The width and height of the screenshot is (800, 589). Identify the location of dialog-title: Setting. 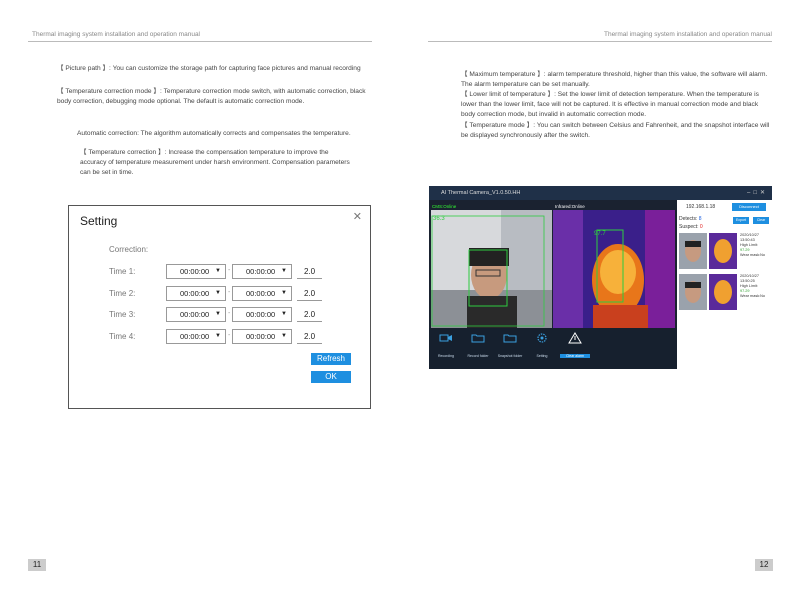
(99, 221).